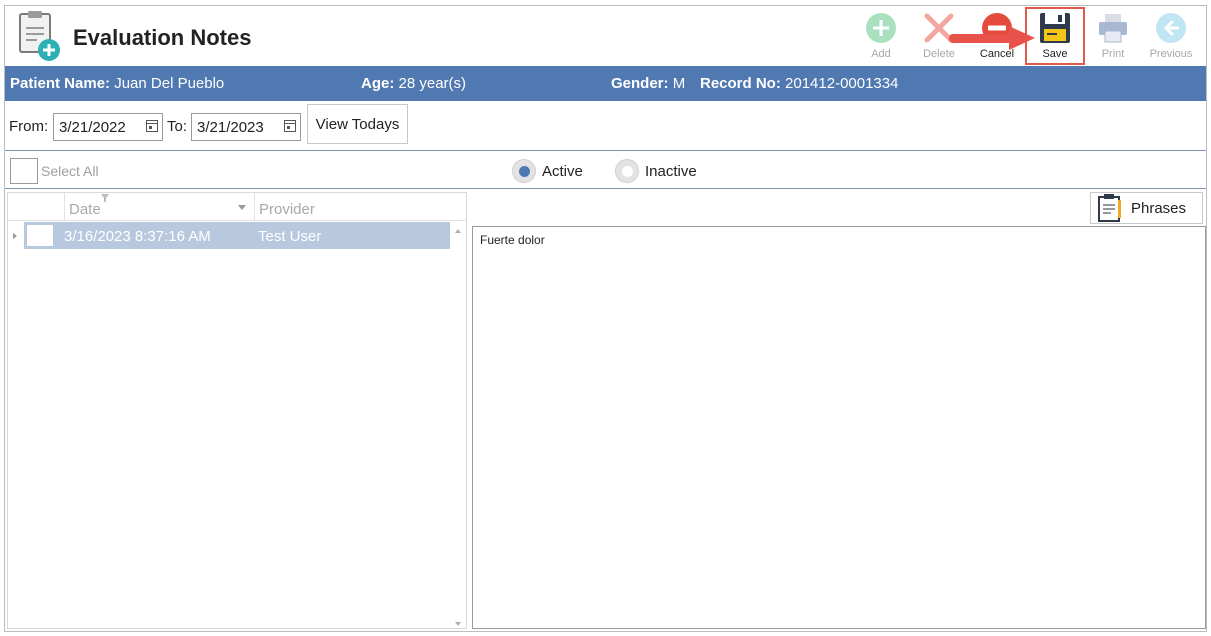  I want to click on save-button-label: Save, so click(1055, 54).